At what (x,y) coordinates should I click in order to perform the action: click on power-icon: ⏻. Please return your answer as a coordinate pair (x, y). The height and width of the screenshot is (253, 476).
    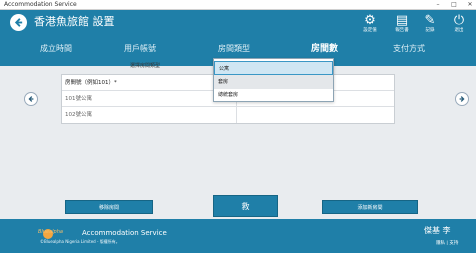
    Looking at the image, I should click on (459, 20).